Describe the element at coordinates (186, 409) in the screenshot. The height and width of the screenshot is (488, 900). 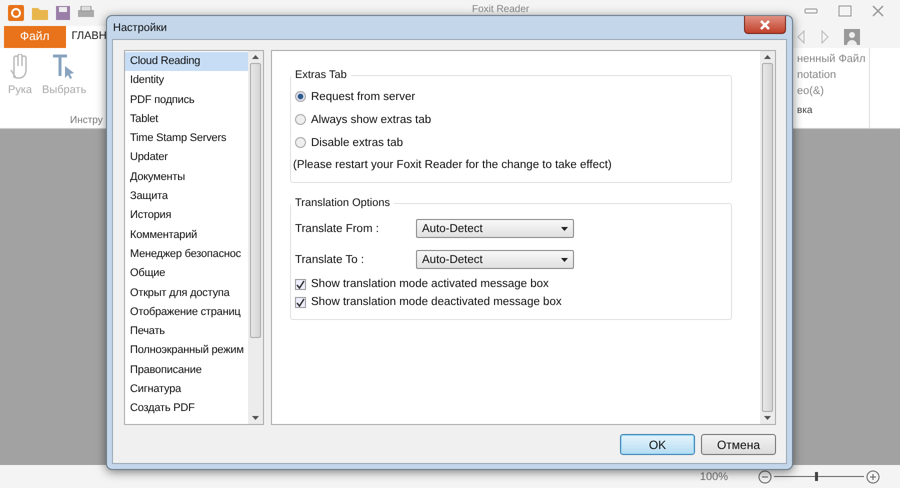
I see `category-item: Создать PDF` at that location.